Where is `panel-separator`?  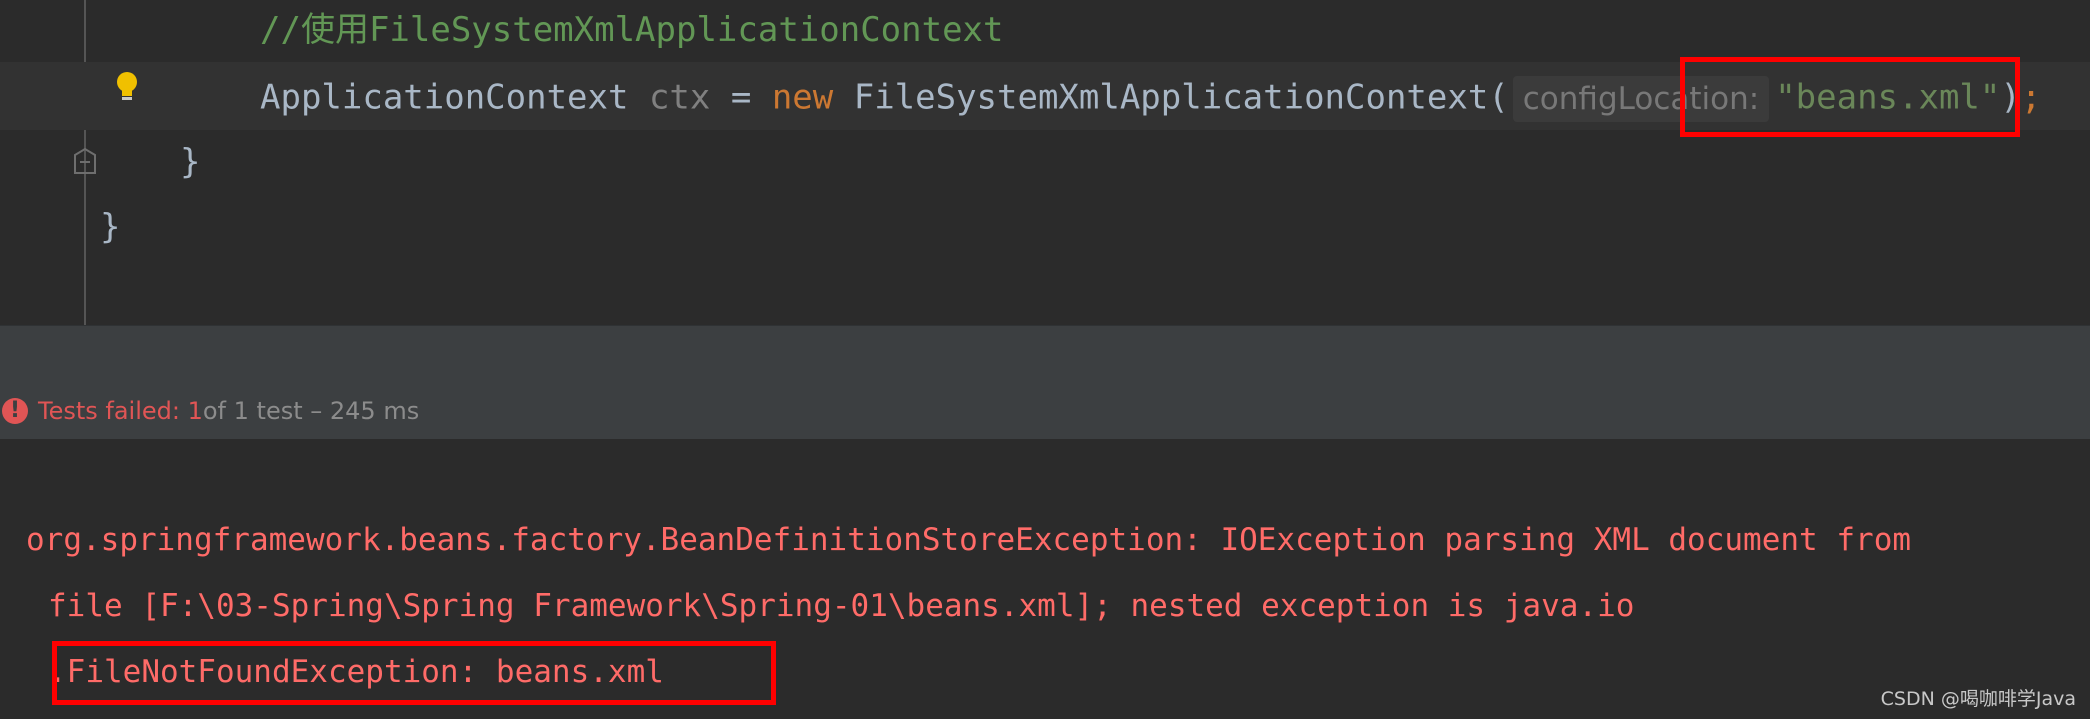
panel-separator is located at coordinates (1045, 355).